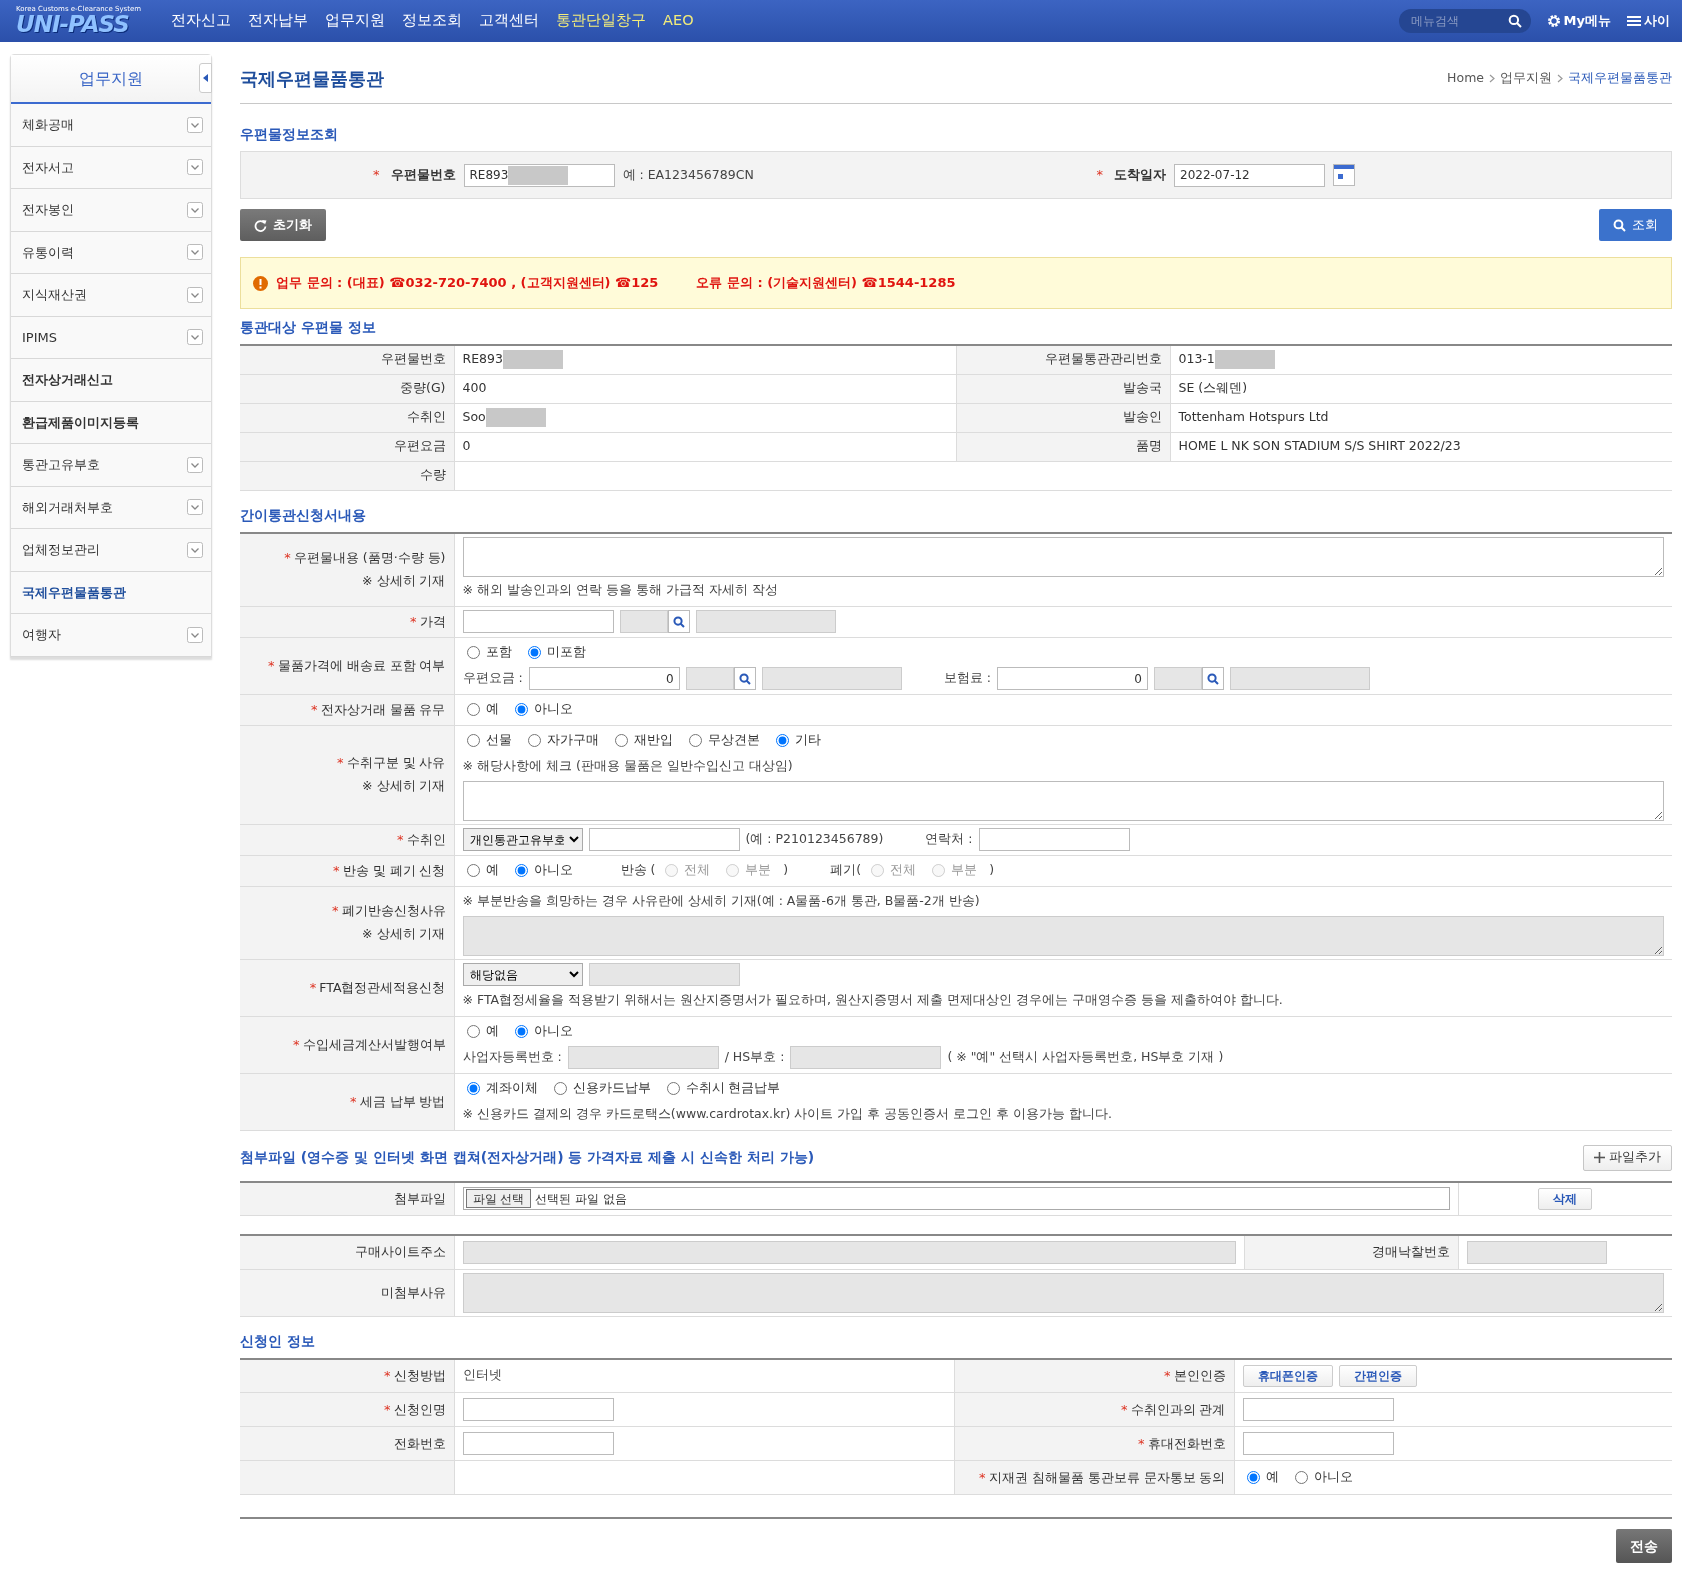 This screenshot has width=1682, height=1580. Describe the element at coordinates (283, 225) in the screenshot. I see `reset-button: 초기화` at that location.